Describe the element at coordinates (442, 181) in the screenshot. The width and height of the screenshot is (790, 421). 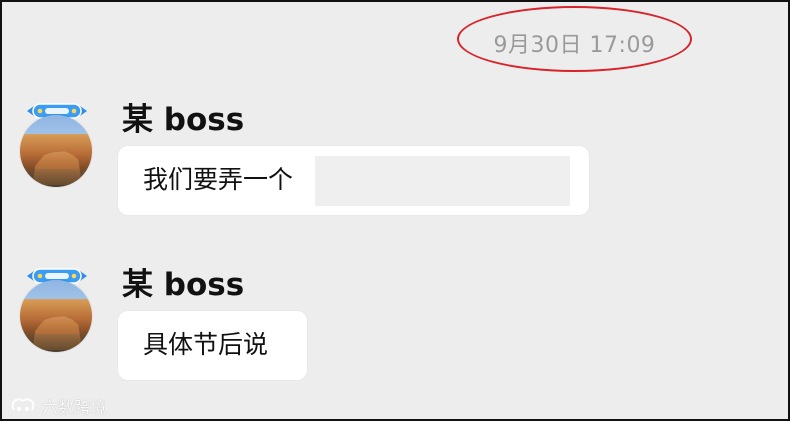
I see `redaction-box` at that location.